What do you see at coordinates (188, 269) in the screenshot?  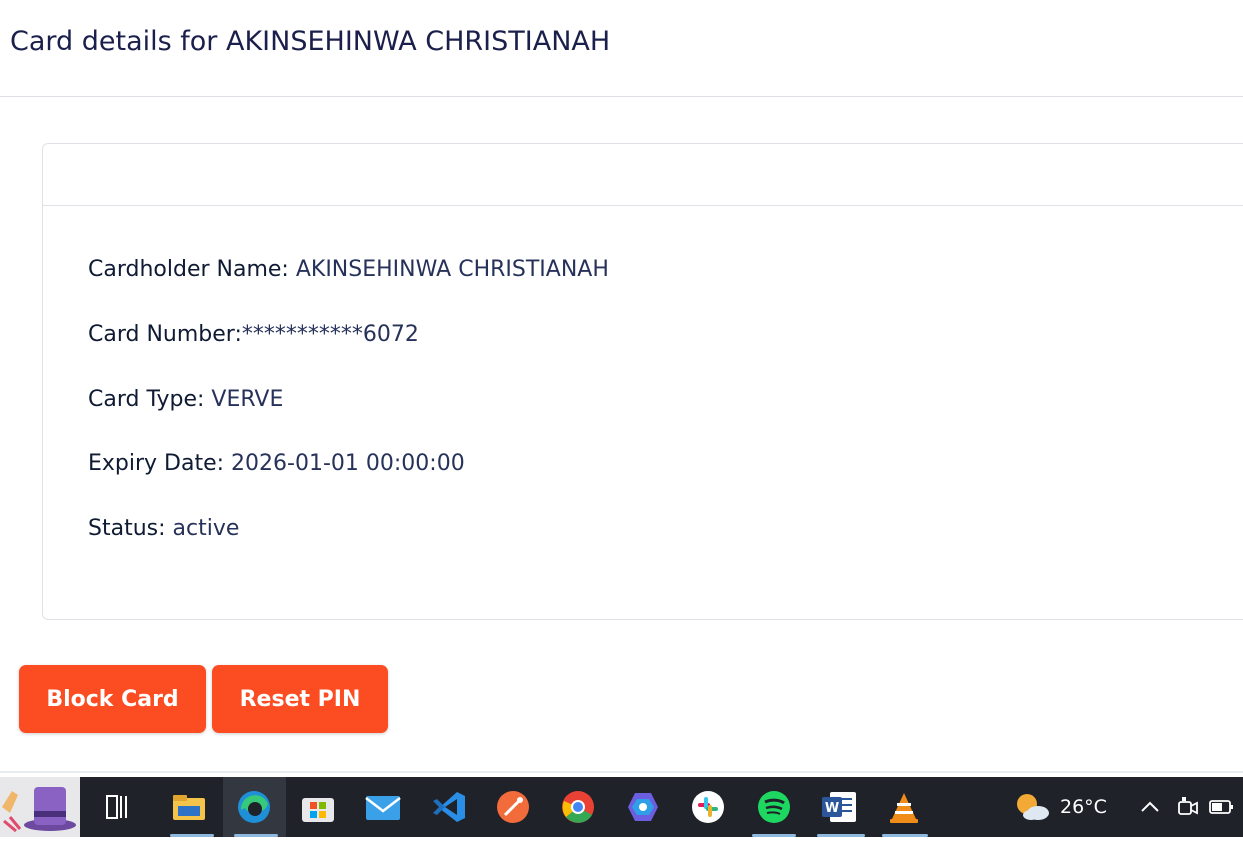 I see `cardholder-name-label: Cardholder Name:` at bounding box center [188, 269].